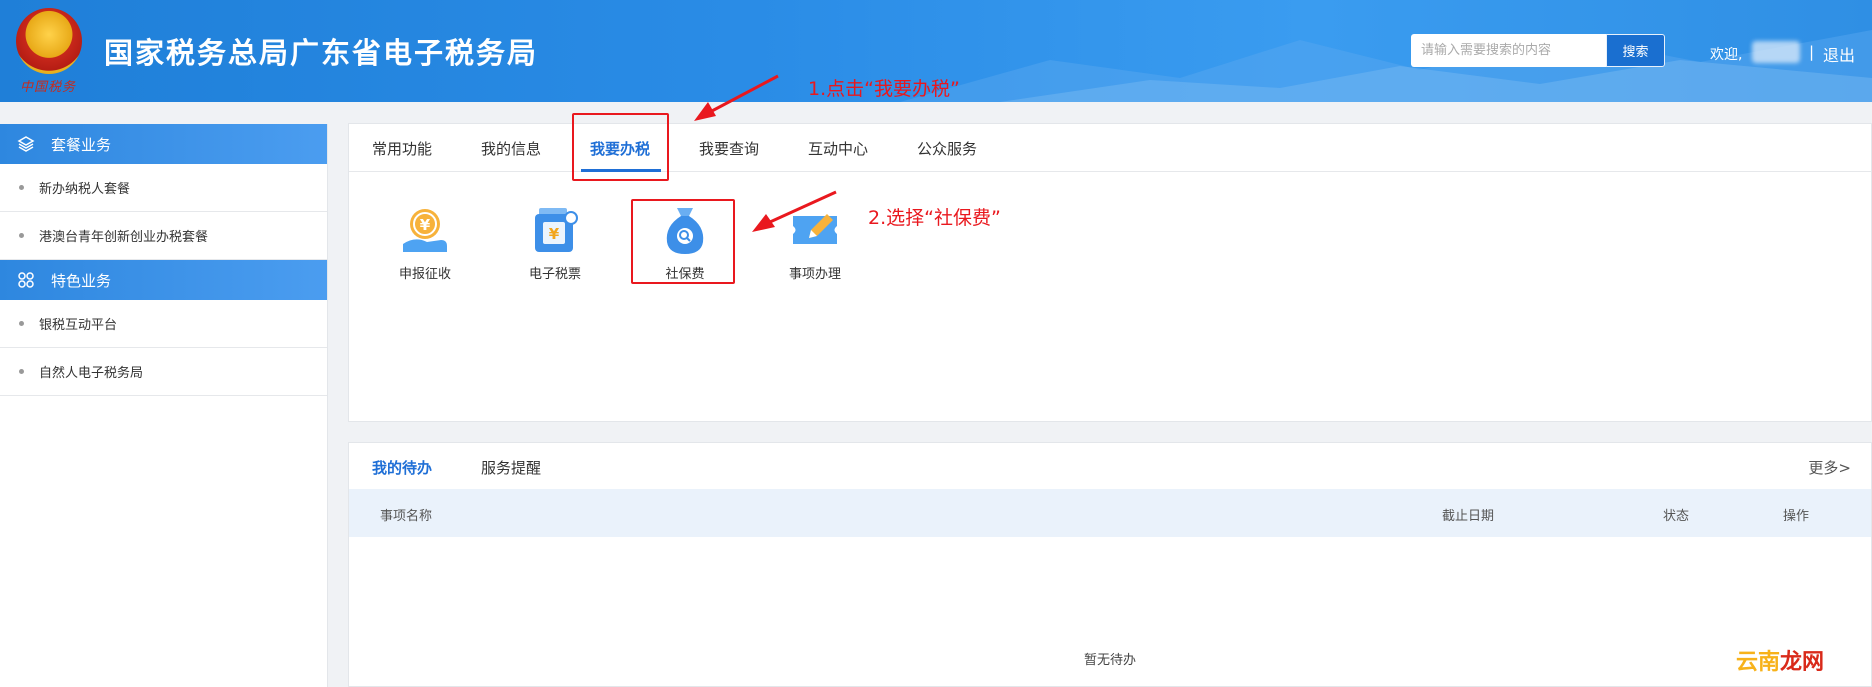 Image resolution: width=1872 pixels, height=687 pixels. What do you see at coordinates (705, 111) in the screenshot?
I see `arrow-head-icon` at bounding box center [705, 111].